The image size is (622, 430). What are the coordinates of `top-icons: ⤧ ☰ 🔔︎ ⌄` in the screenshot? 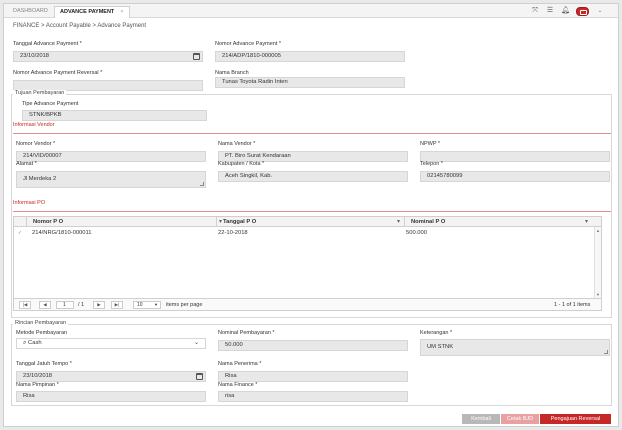 It's located at (567, 11).